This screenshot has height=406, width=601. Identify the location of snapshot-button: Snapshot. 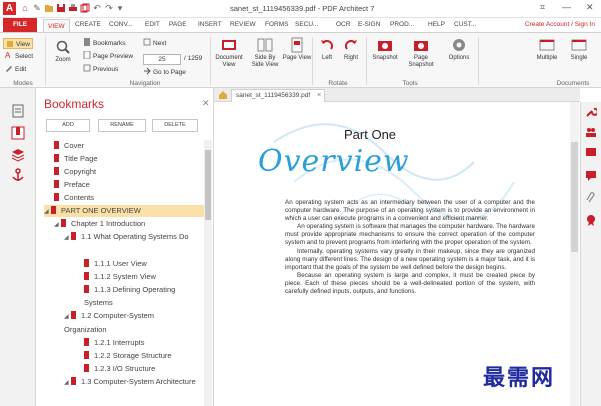
(385, 49).